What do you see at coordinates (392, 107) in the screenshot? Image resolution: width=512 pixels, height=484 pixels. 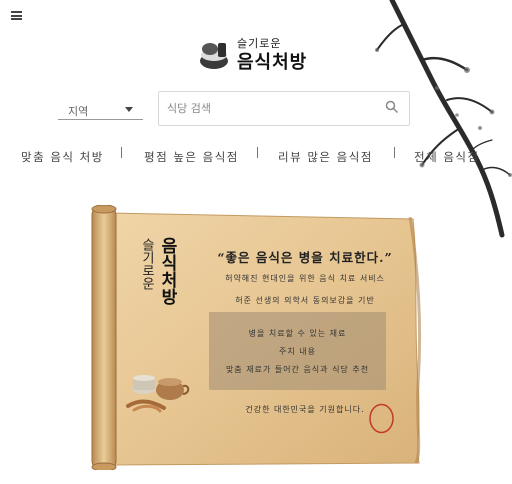 I see `search-icon` at bounding box center [392, 107].